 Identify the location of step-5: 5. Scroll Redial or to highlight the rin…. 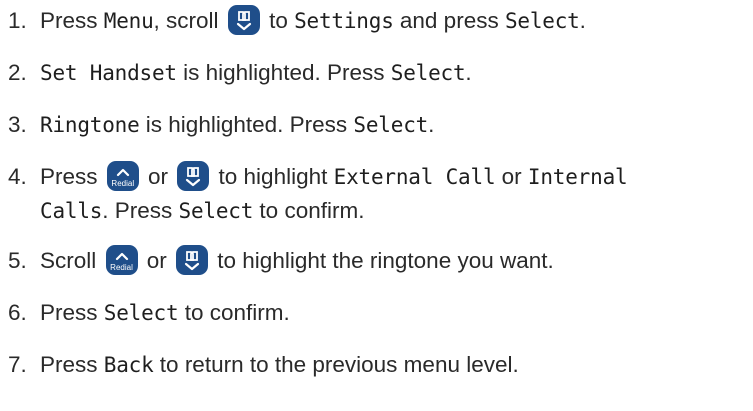
(379, 261).